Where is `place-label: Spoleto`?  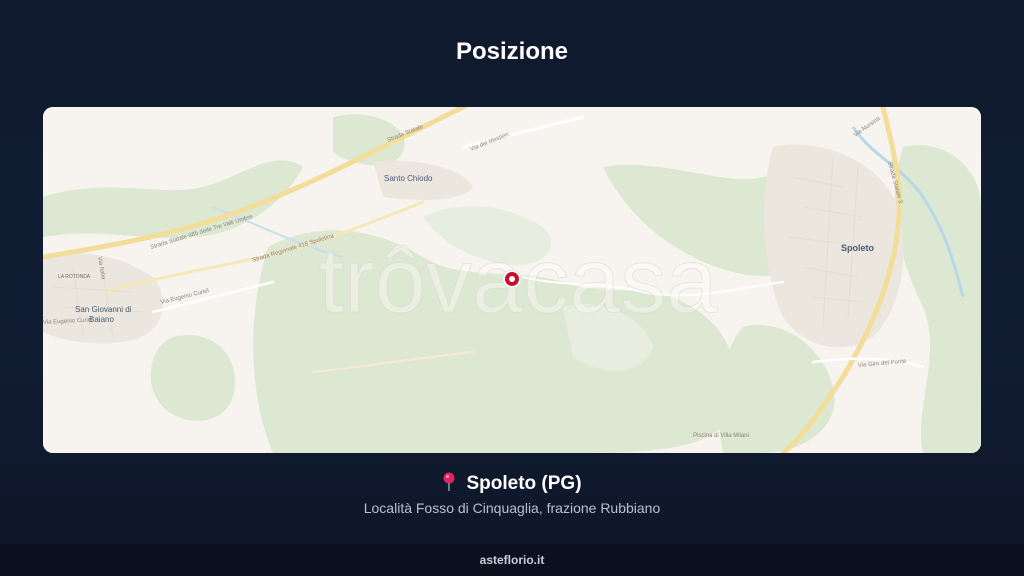 place-label: Spoleto is located at coordinates (858, 248).